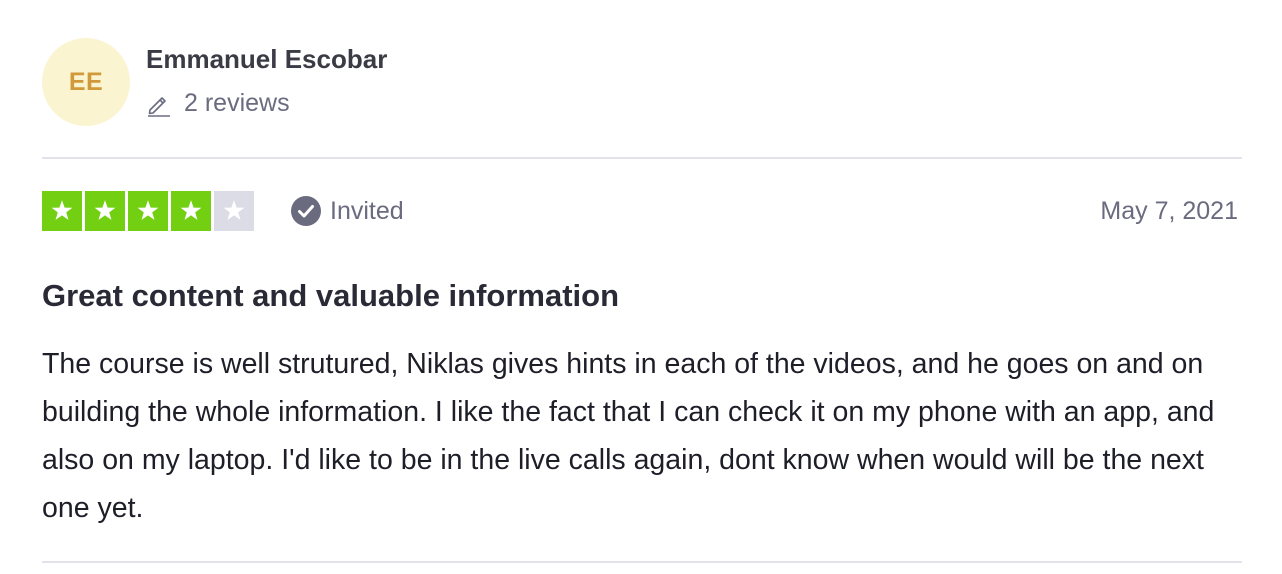 This screenshot has width=1282, height=574. I want to click on verification-badge: Invited, so click(347, 211).